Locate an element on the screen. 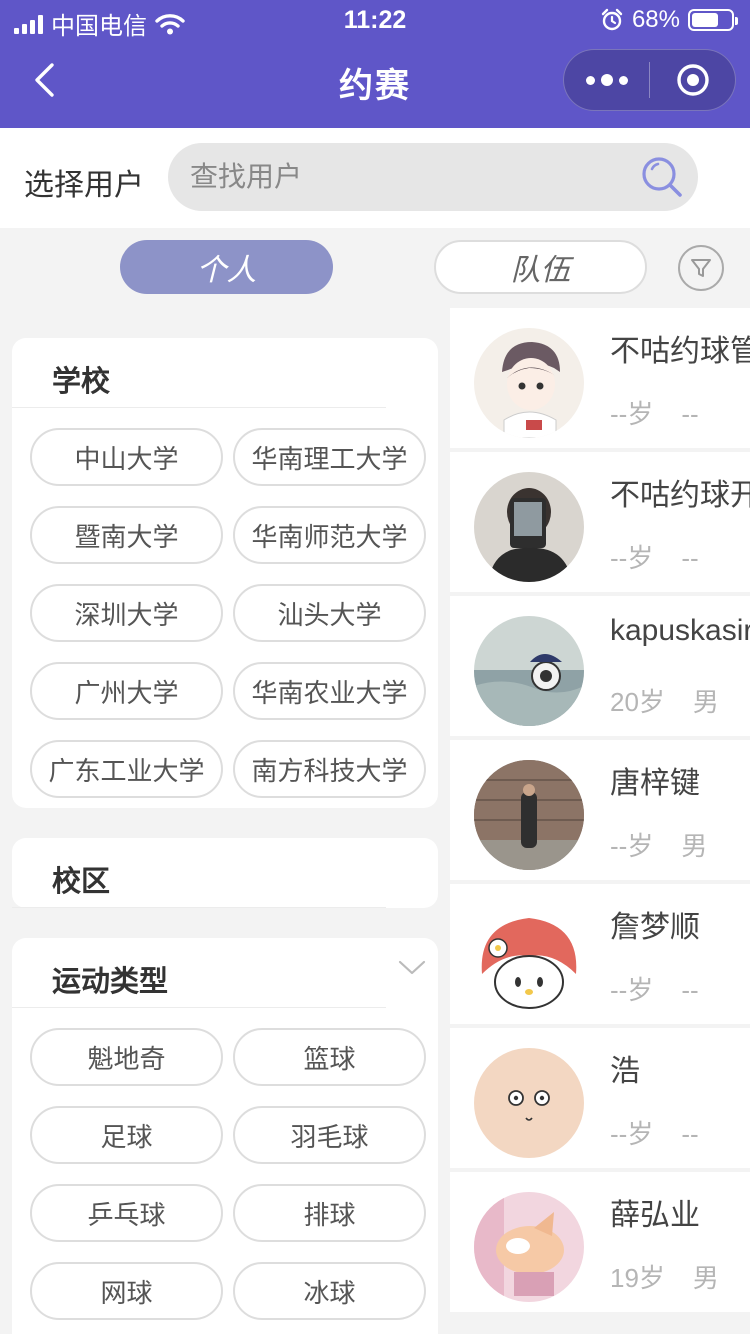 The width and height of the screenshot is (750, 1334). tabs-row: 个人 队伍 is located at coordinates (375, 268).